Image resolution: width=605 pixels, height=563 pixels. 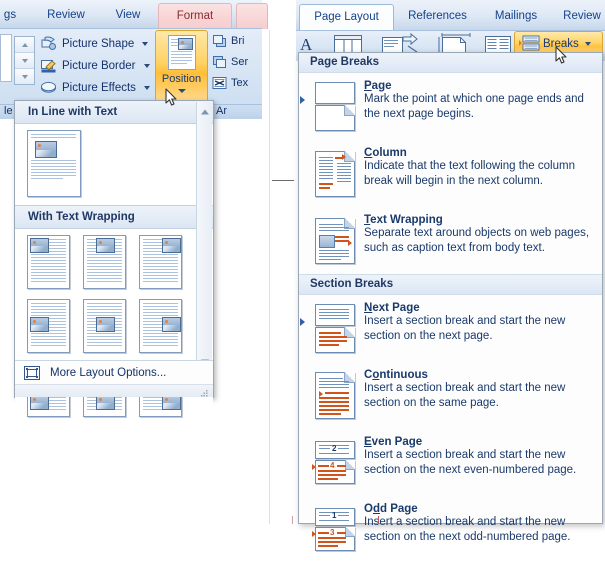 I want to click on tab-label: Page Layout, so click(x=346, y=17).